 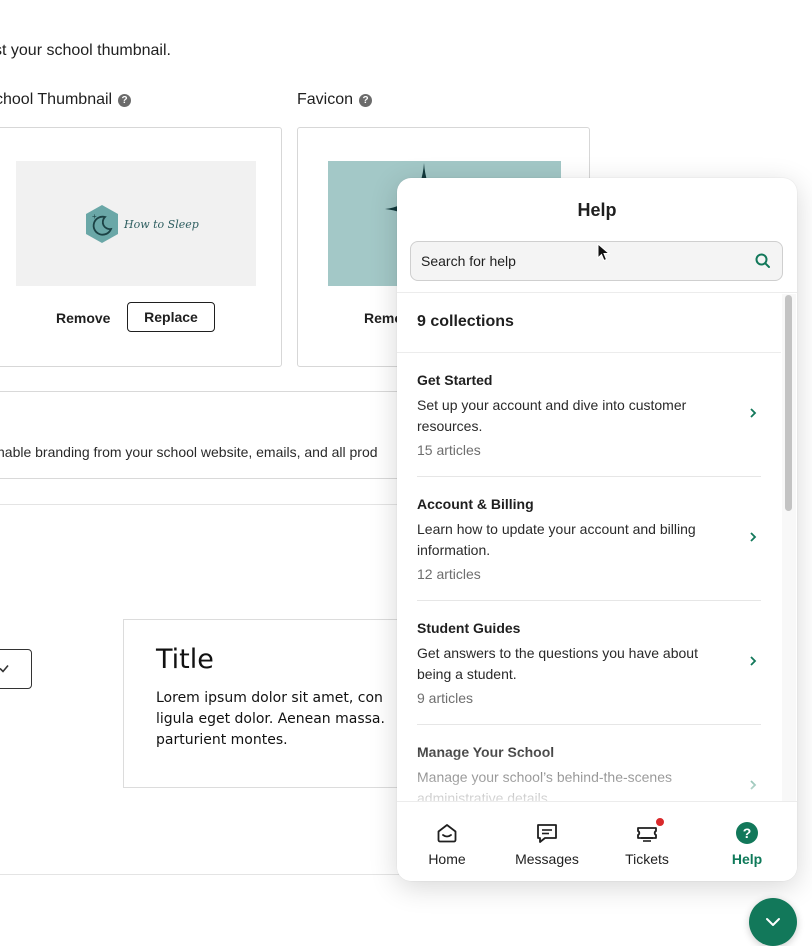 What do you see at coordinates (4, 668) in the screenshot?
I see `check-icon` at bounding box center [4, 668].